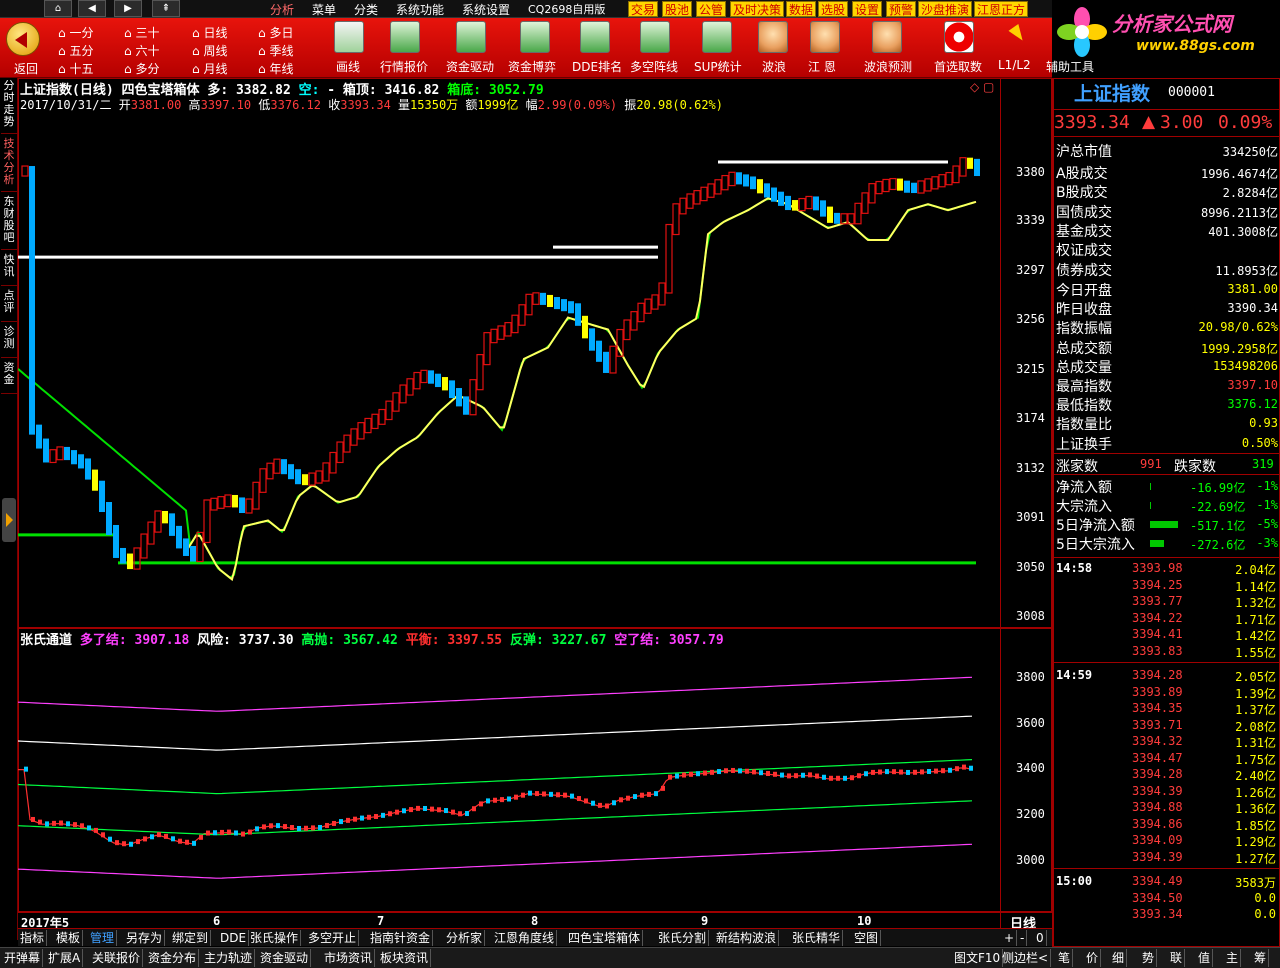  I want to click on status-side-tab: 主, so click(1233, 958).